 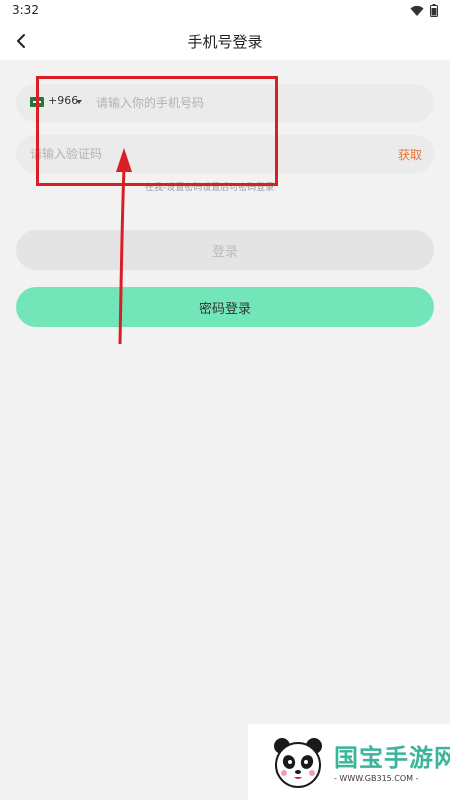 I want to click on watermark: 国宝手游网 - WWW.GB315.COM -, so click(x=349, y=762).